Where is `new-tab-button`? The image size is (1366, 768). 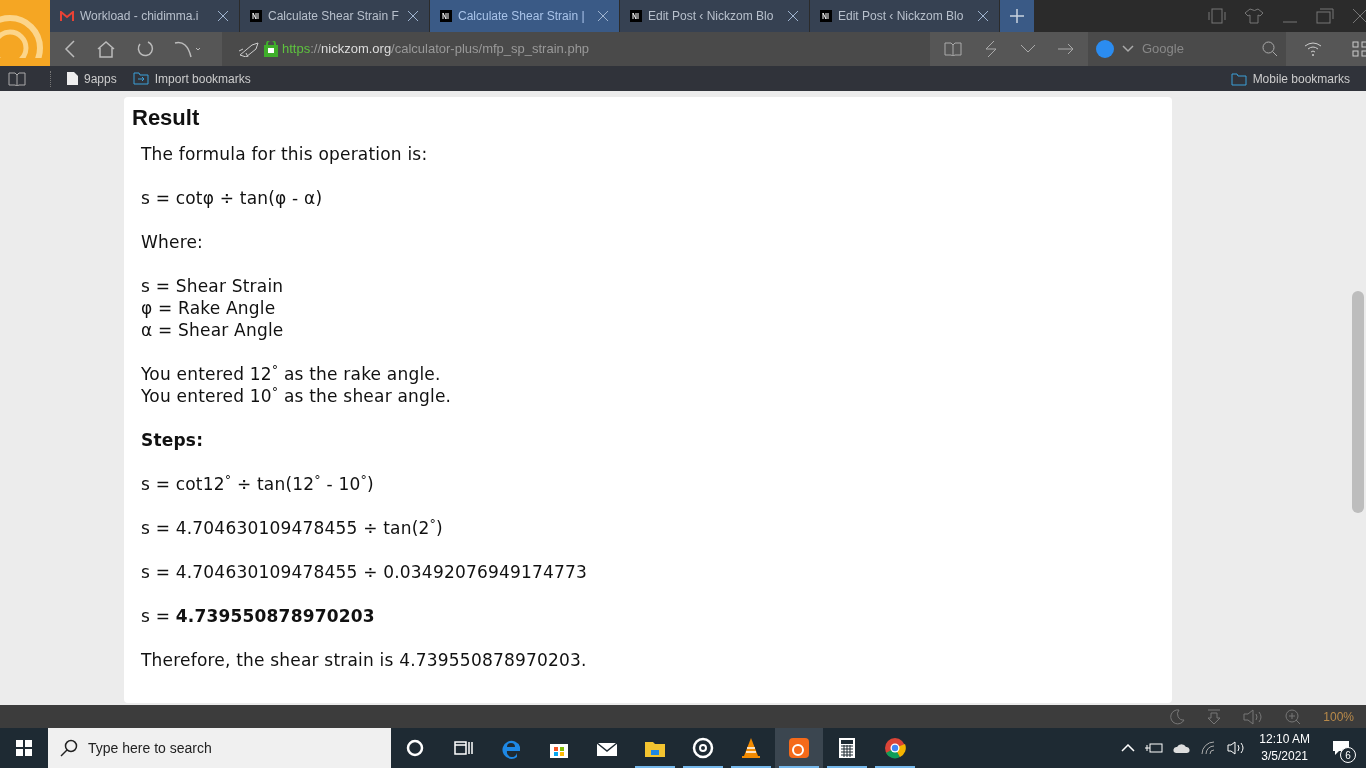 new-tab-button is located at coordinates (1017, 16).